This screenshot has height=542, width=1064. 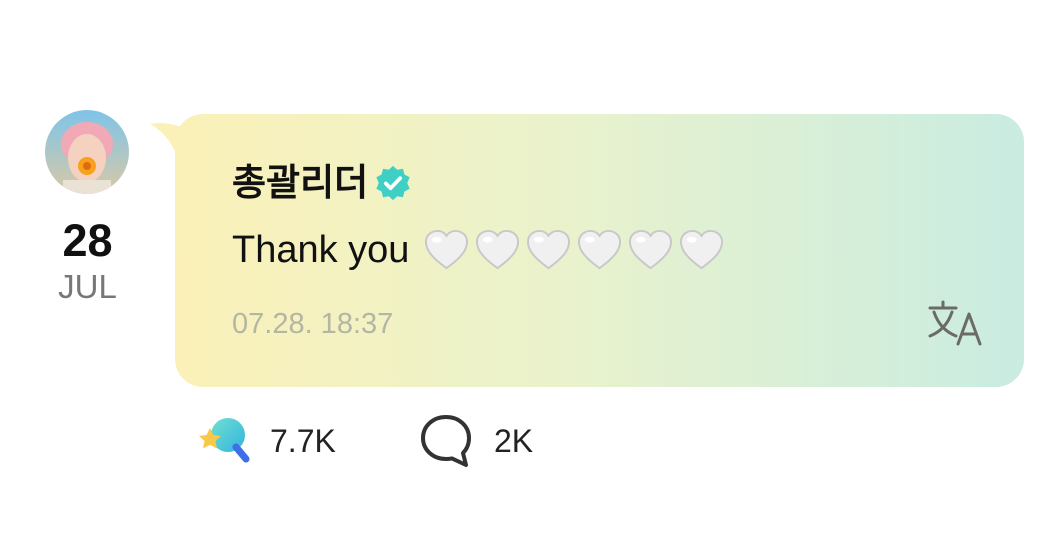 What do you see at coordinates (87, 286) in the screenshot?
I see `date-month: JUL` at bounding box center [87, 286].